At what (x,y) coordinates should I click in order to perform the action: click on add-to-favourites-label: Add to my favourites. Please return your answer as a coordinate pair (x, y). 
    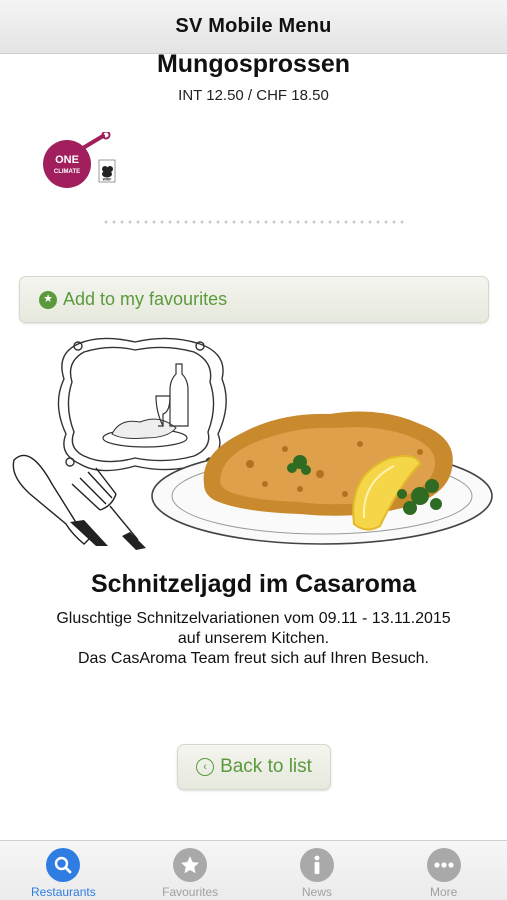
    Looking at the image, I should click on (145, 299).